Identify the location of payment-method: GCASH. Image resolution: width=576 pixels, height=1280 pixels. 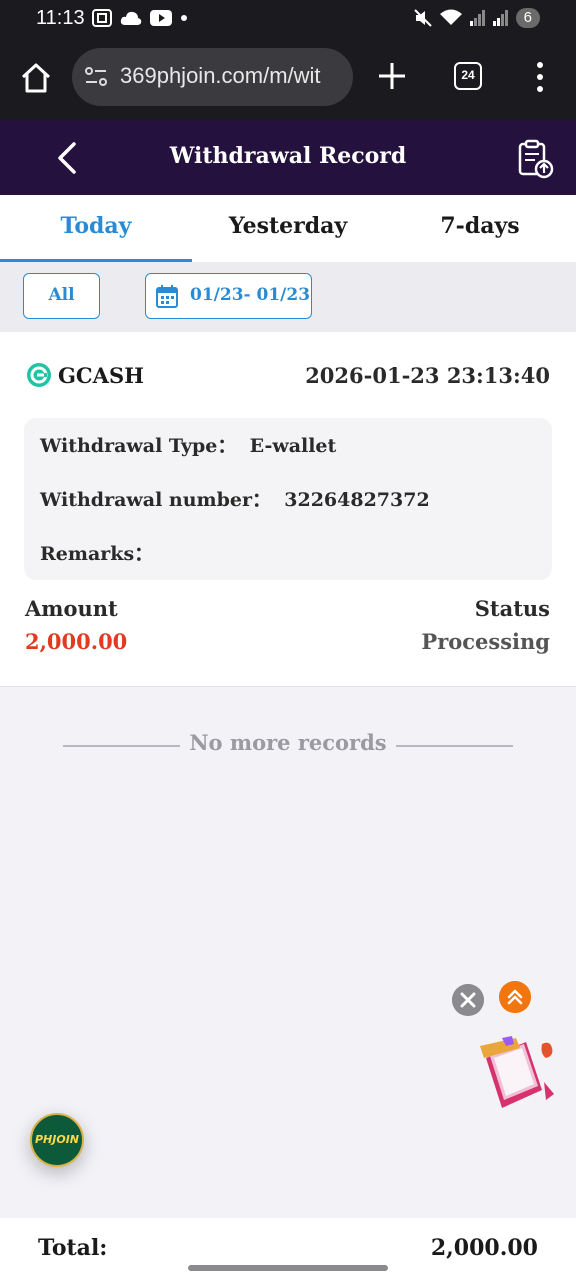
(85, 375).